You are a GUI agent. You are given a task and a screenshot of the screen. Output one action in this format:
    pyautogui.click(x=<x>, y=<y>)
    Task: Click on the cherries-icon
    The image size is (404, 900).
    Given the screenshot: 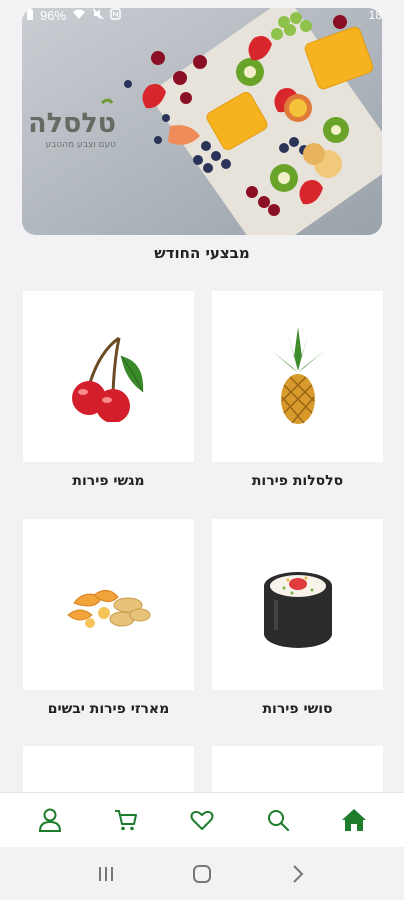 What is the action you would take?
    pyautogui.click(x=107, y=379)
    